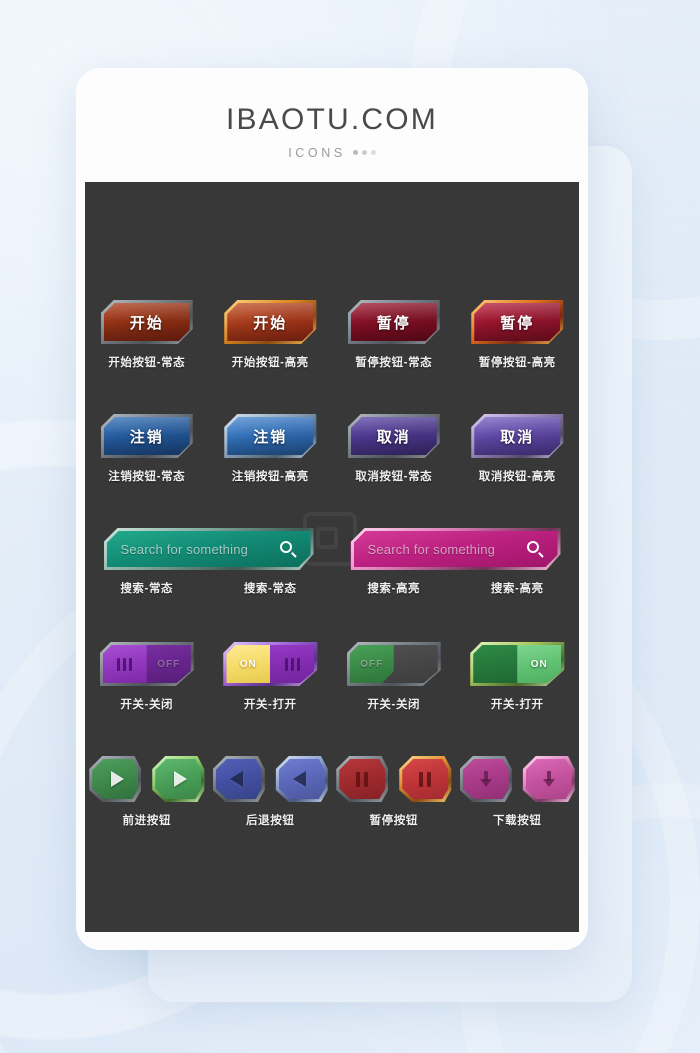 The height and width of the screenshot is (1053, 700). I want to click on logout-button-normal: 注销, so click(146, 436).